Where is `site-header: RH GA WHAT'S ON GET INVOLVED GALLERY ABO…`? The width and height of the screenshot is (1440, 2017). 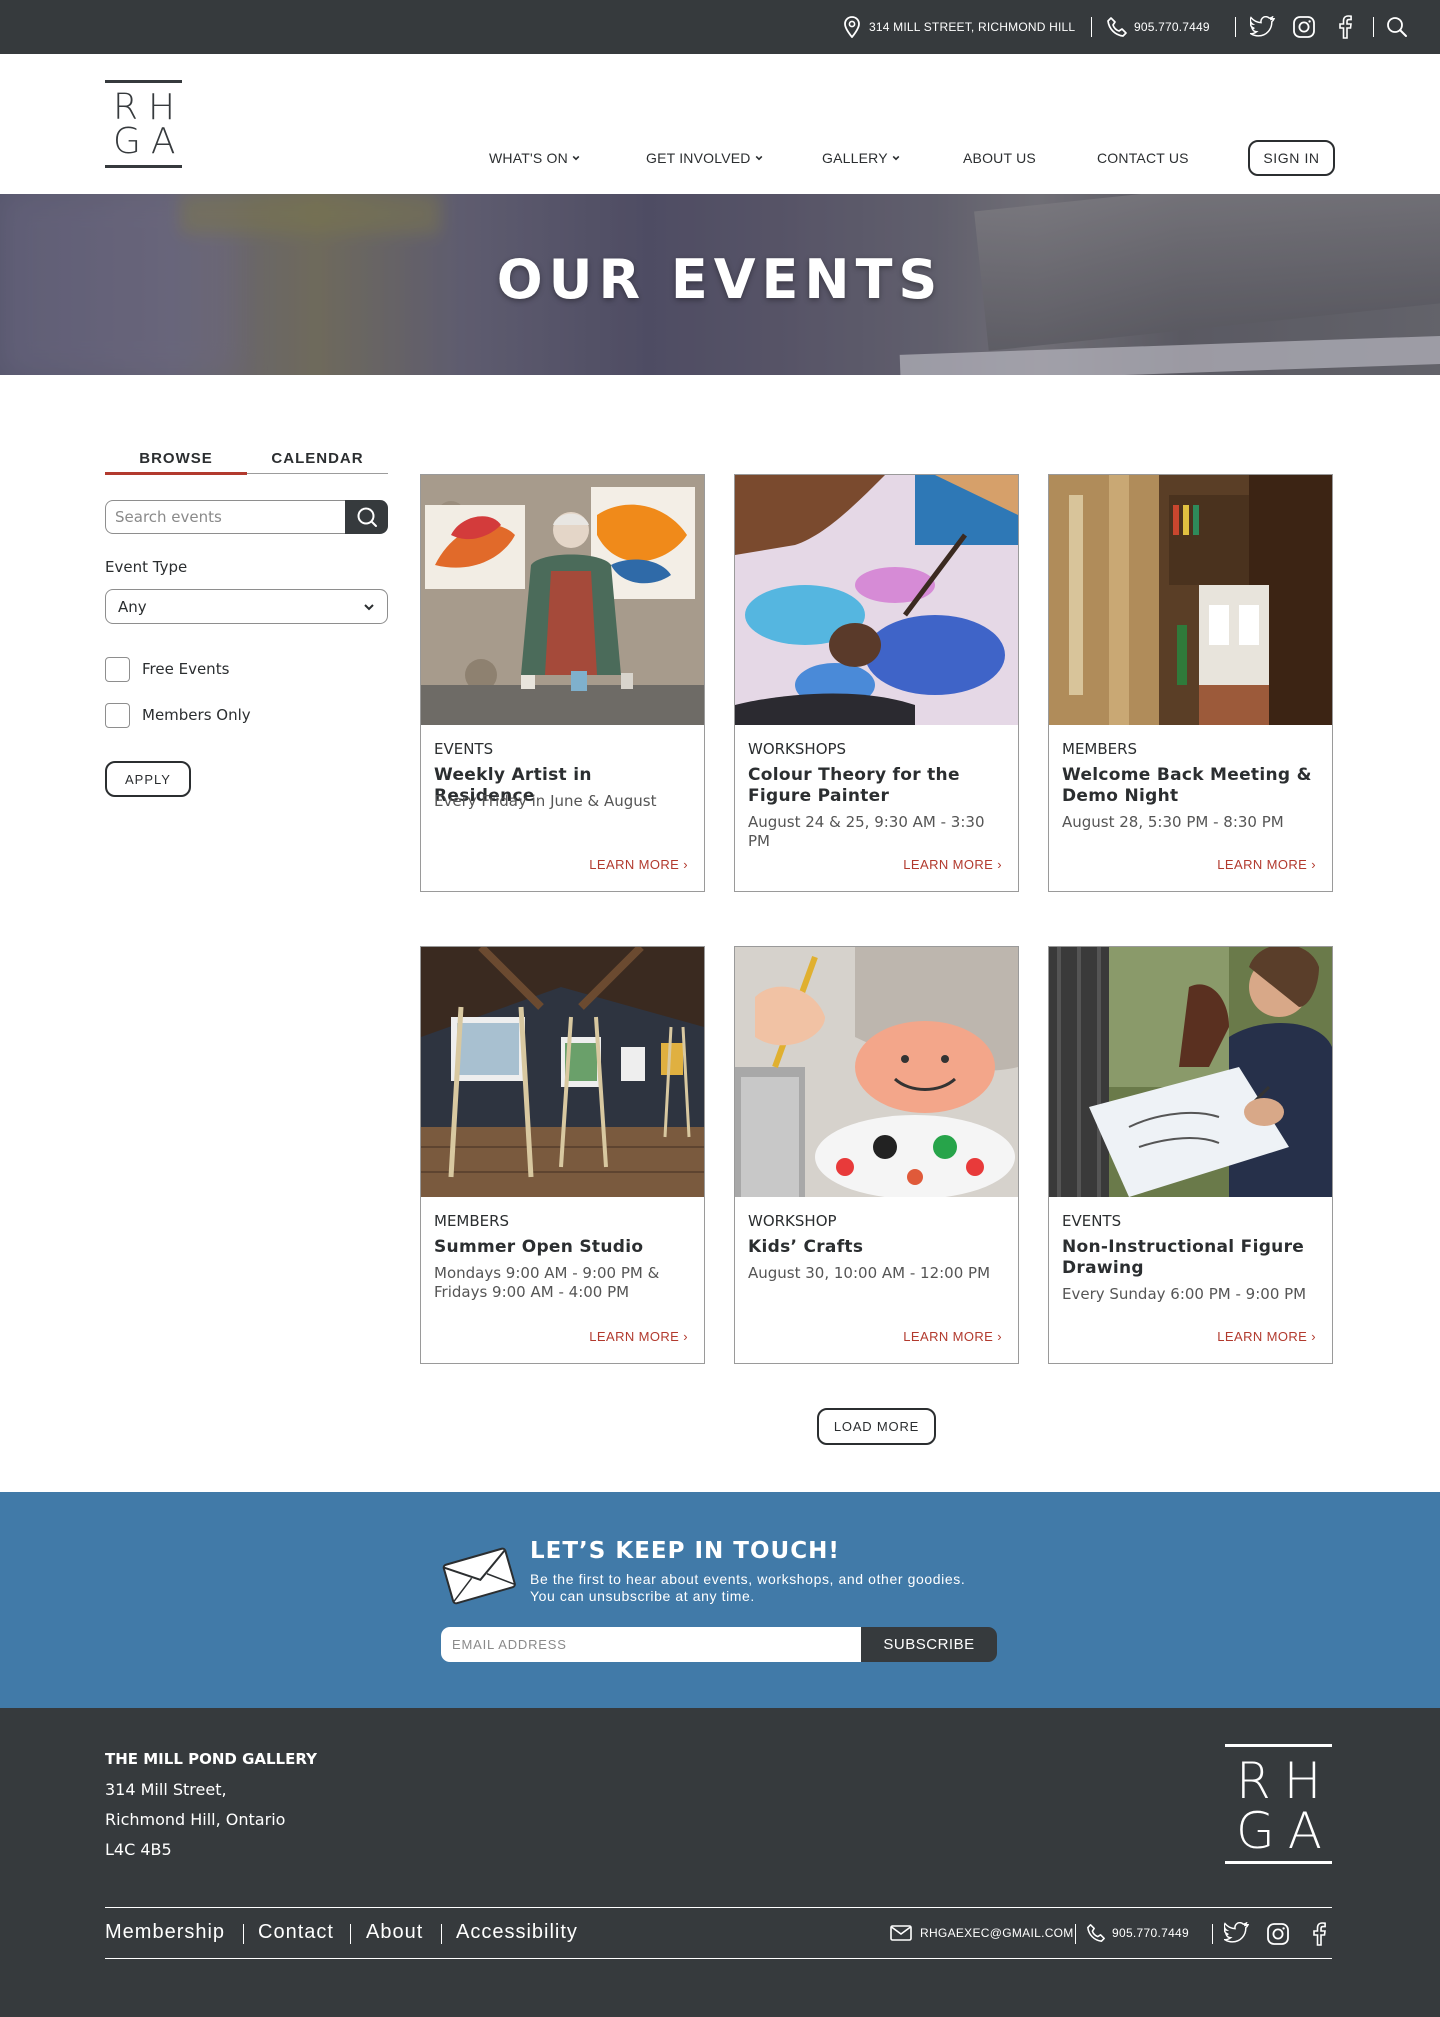
site-header: RH GA WHAT'S ON GET INVOLVED GALLERY ABO… is located at coordinates (720, 124).